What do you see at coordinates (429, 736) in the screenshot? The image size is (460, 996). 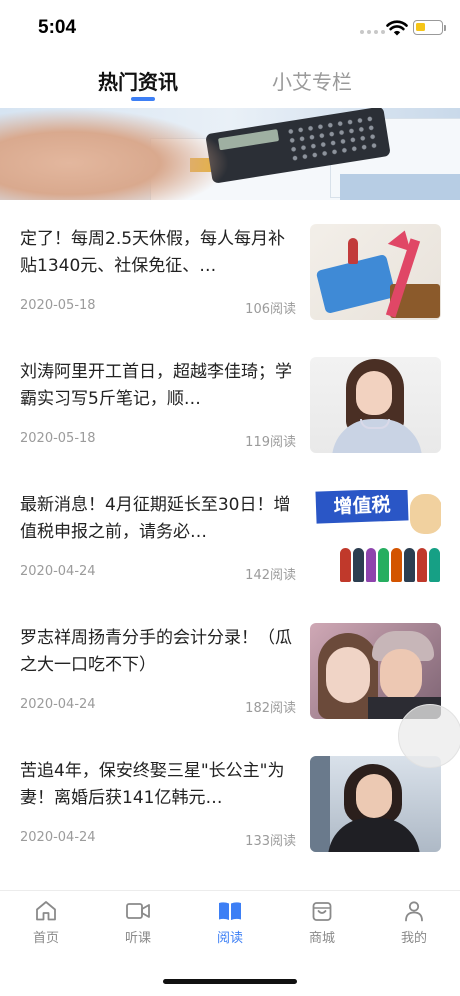 I see `floating-assistive-button` at bounding box center [429, 736].